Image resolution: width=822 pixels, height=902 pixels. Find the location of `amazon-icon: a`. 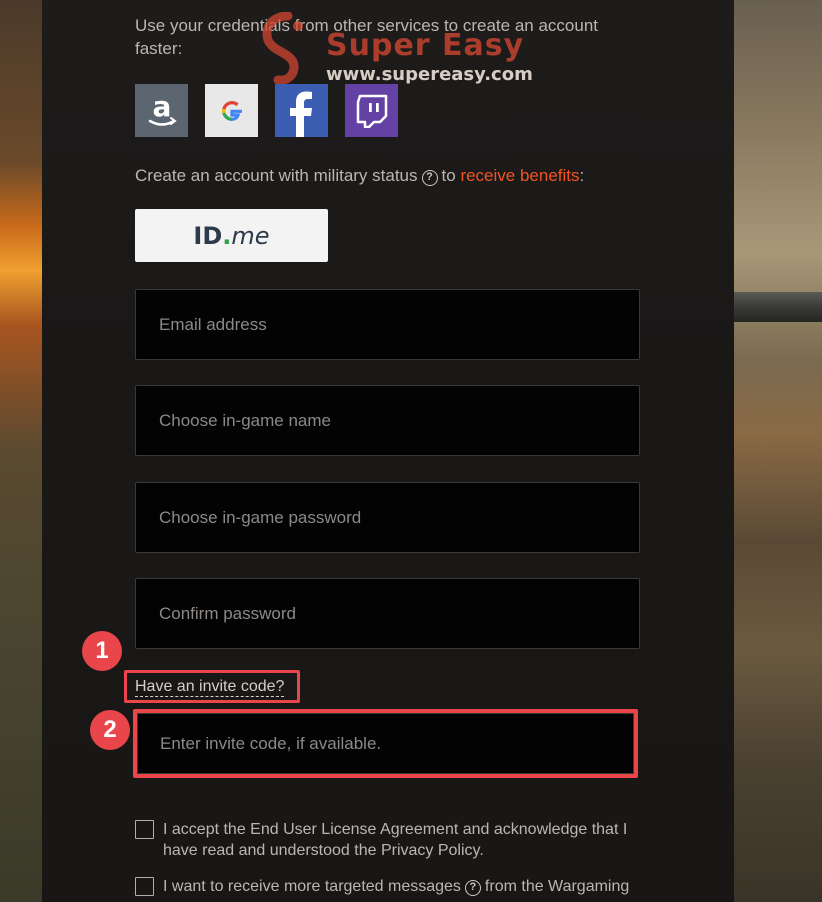

amazon-icon: a is located at coordinates (162, 109).